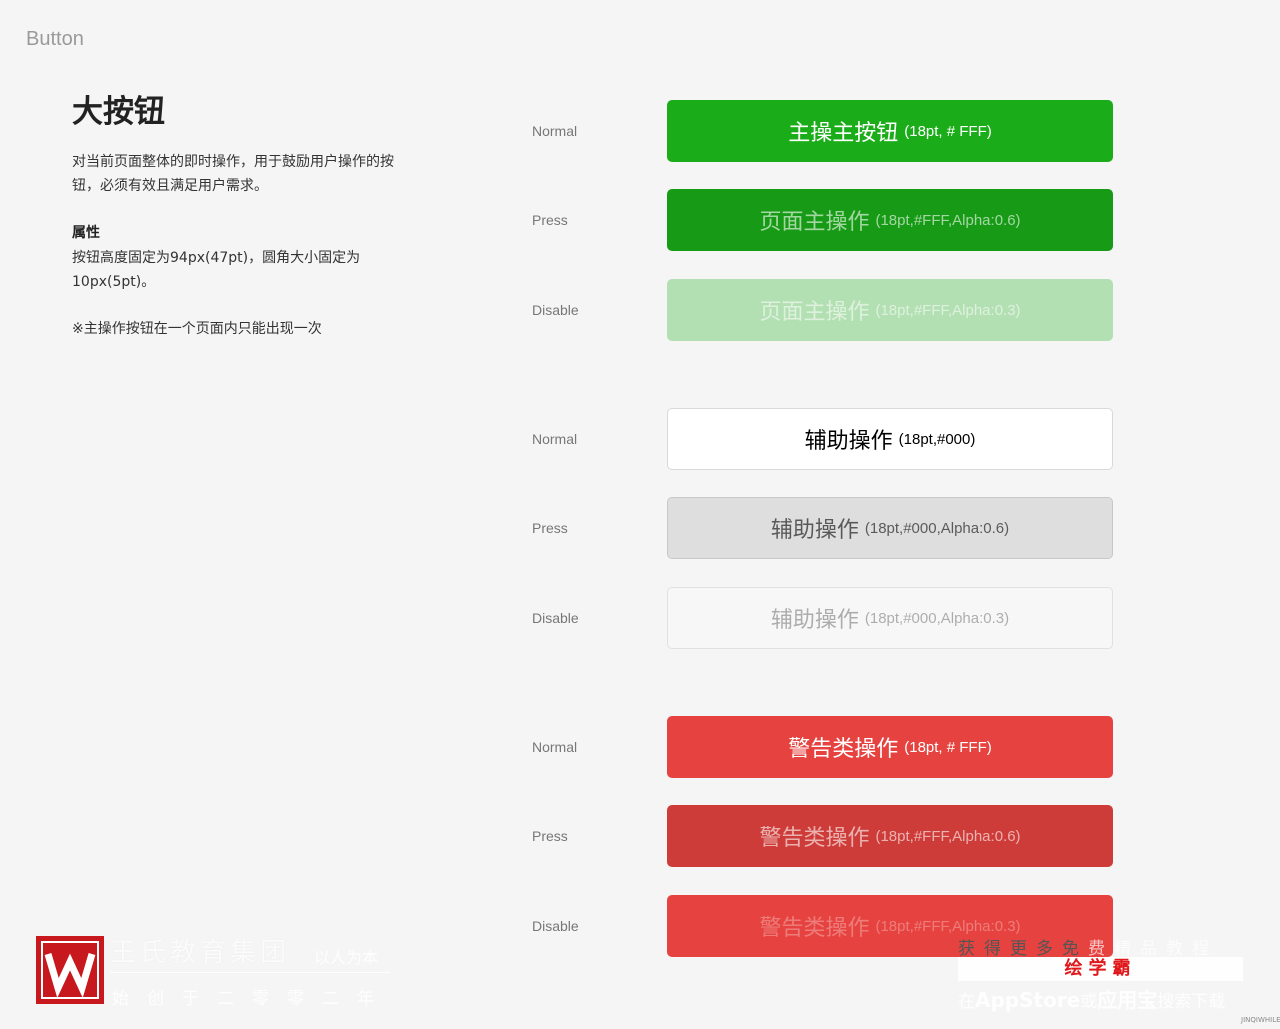  Describe the element at coordinates (1088, 949) in the screenshot. I see `promo-headline: 获得更多免费精品教程` at that location.